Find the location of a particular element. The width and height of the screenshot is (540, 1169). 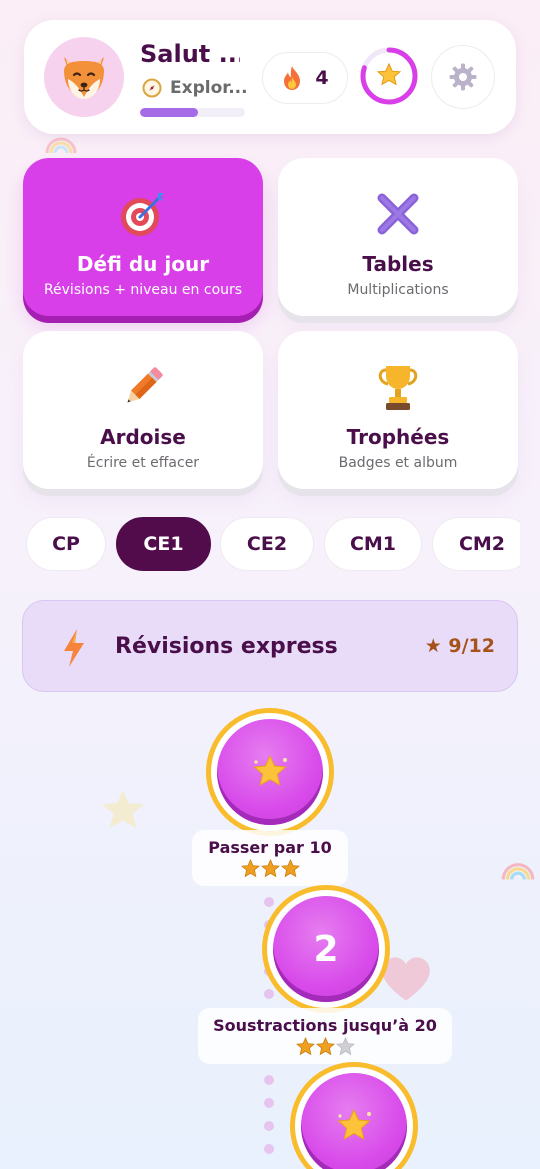

grade-pill-ce1: CE1 is located at coordinates (163, 544).